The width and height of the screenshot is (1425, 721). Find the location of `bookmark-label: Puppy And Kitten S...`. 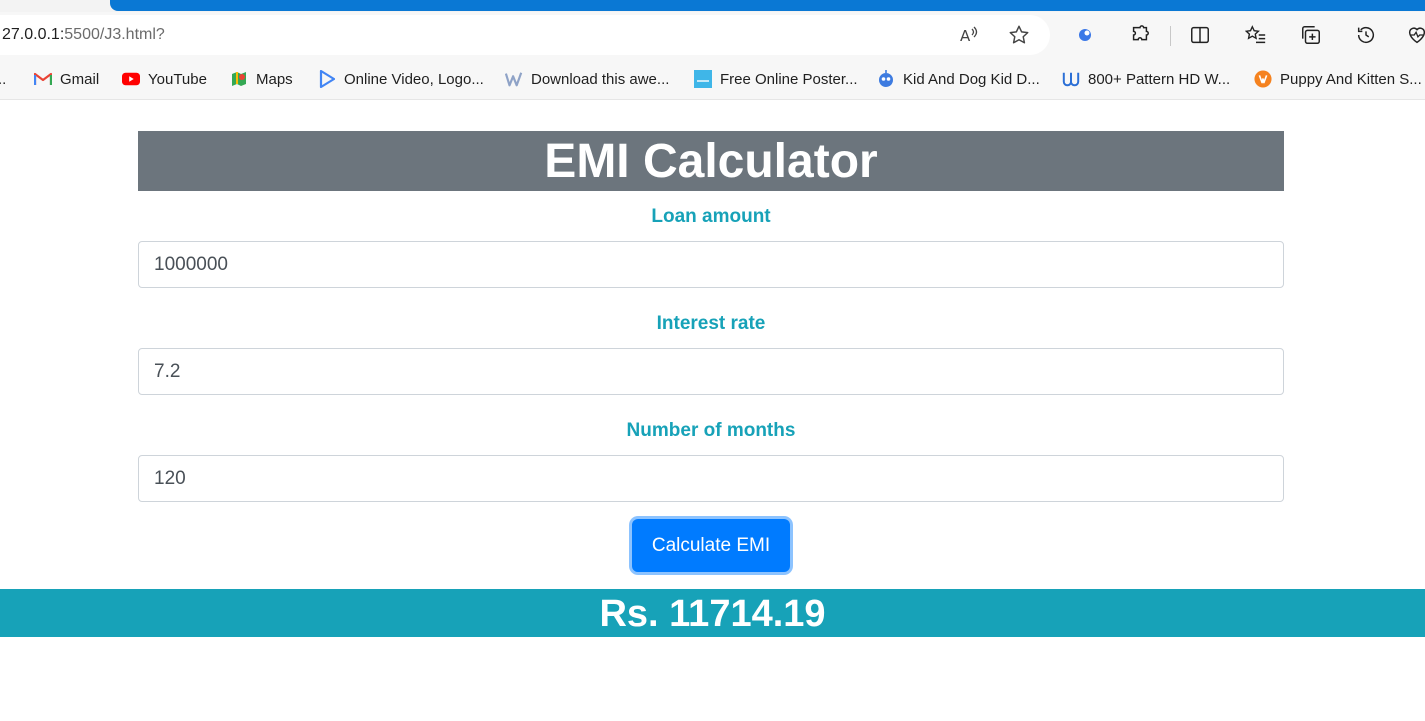

bookmark-label: Puppy And Kitten S... is located at coordinates (1351, 79).